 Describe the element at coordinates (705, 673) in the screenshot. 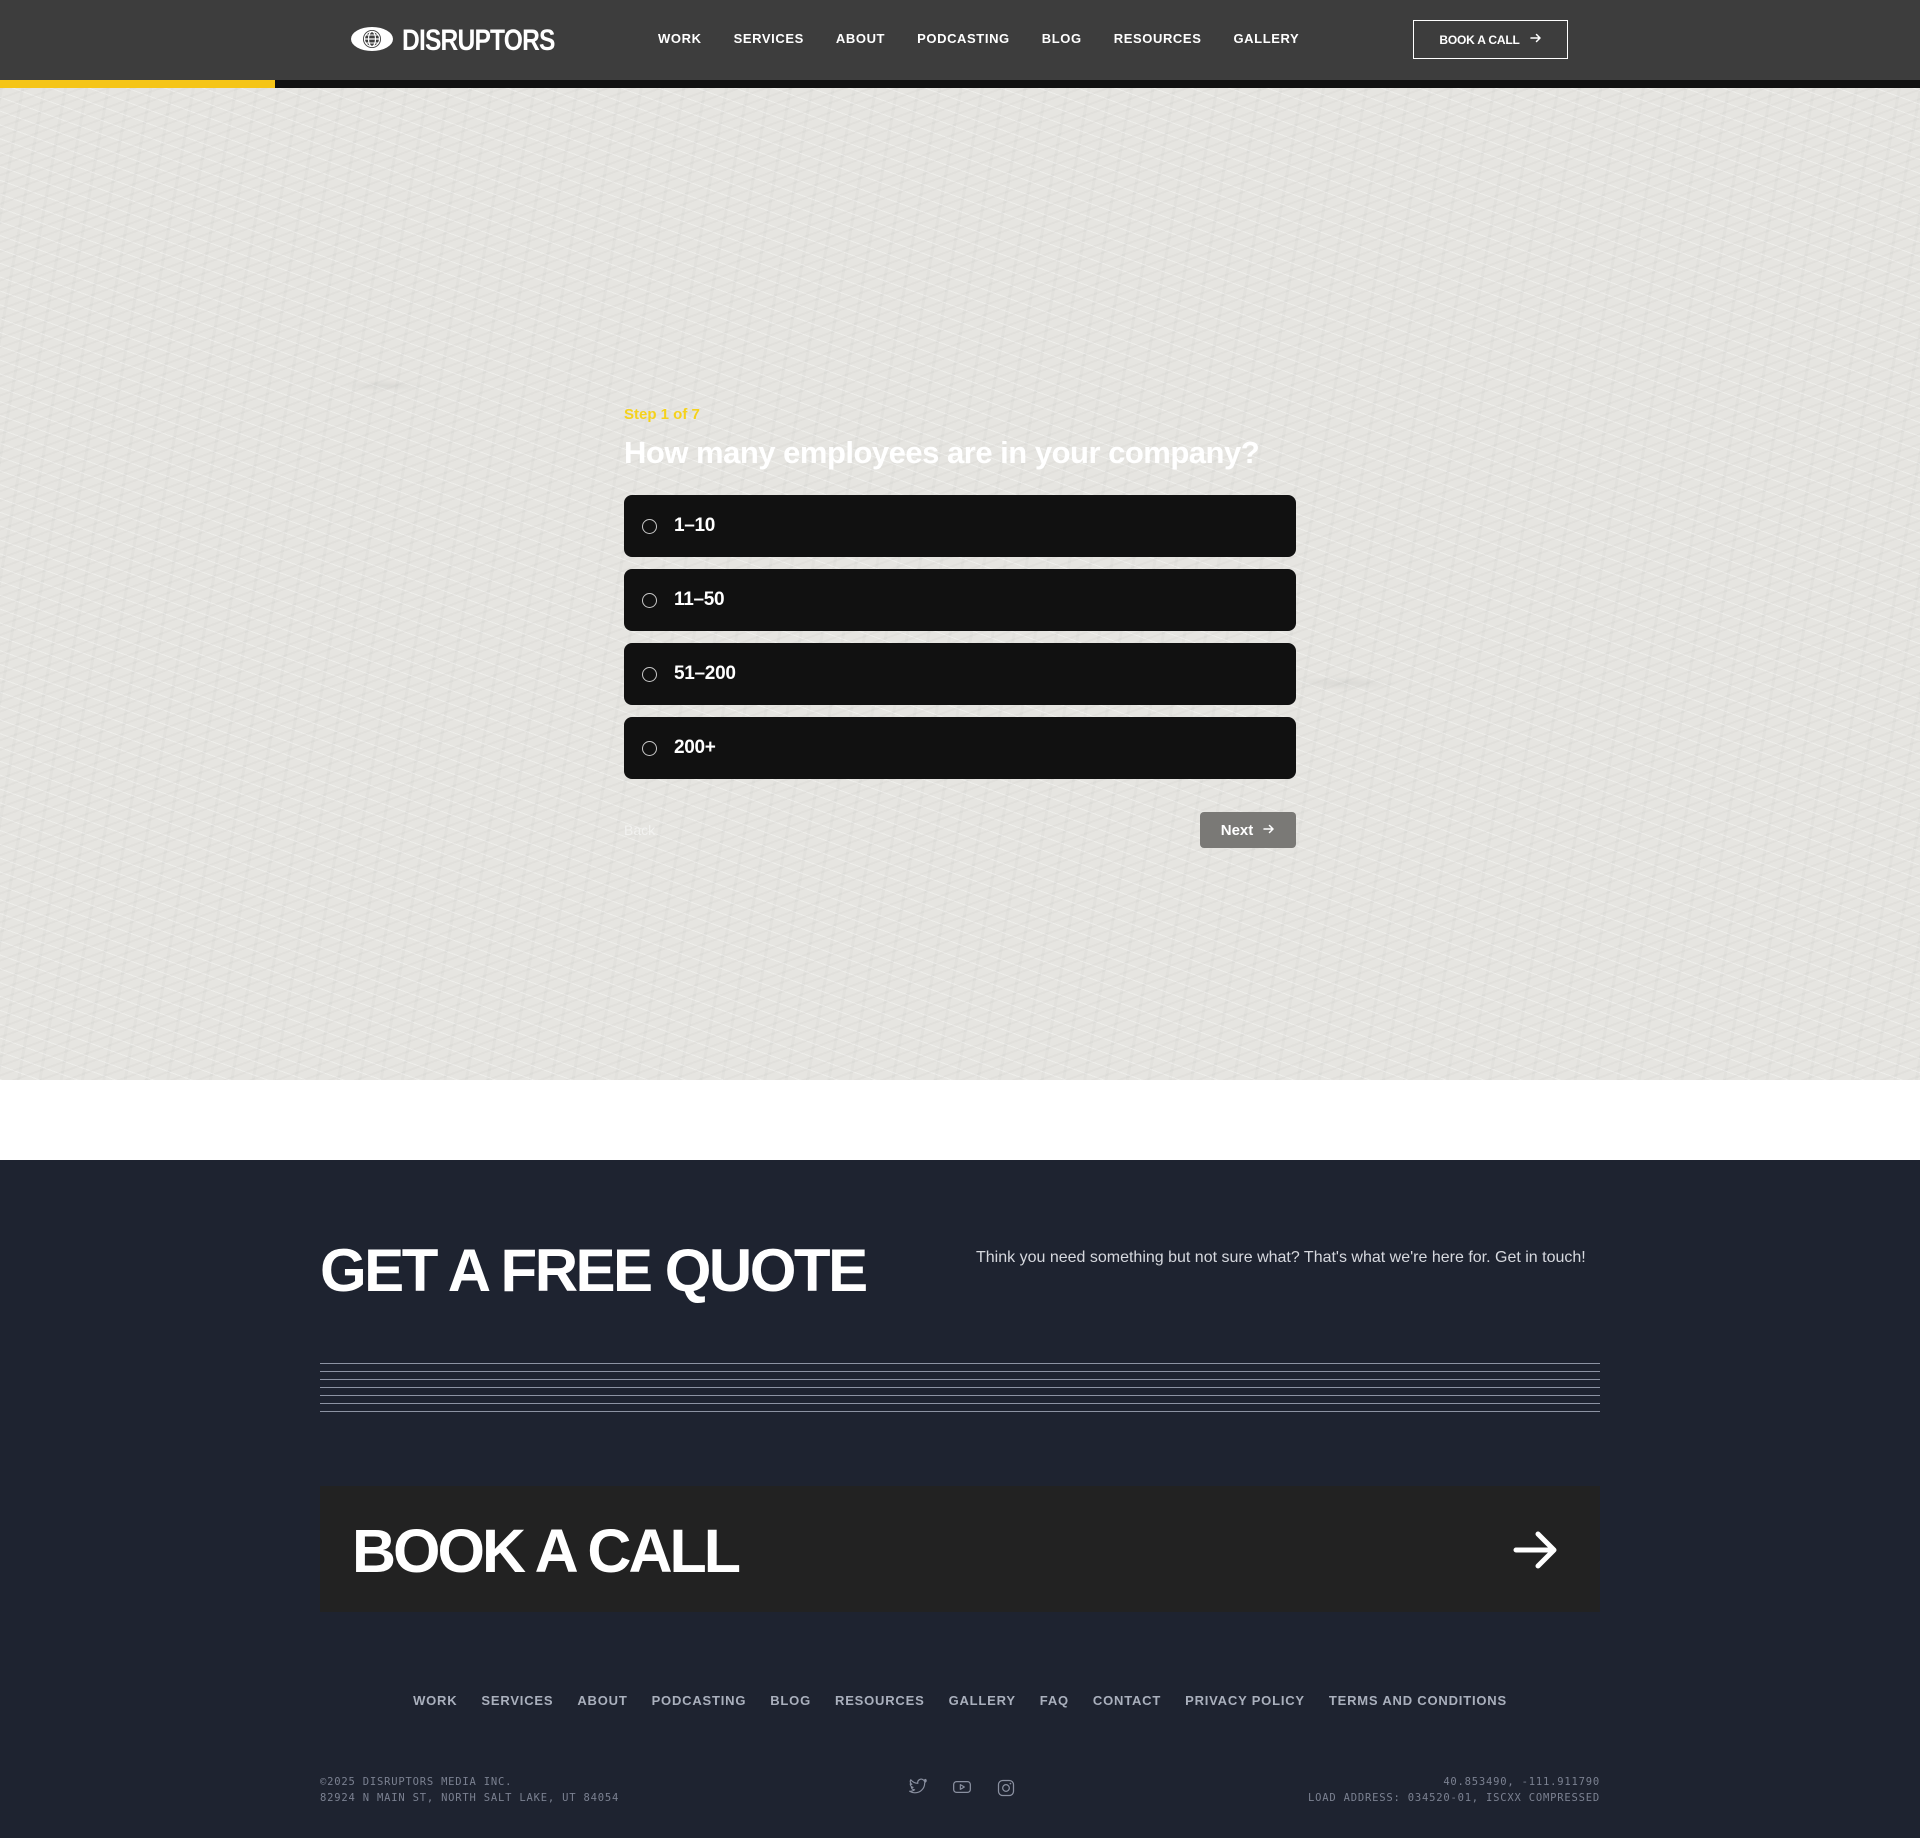

I see `option-label: 51–200` at that location.